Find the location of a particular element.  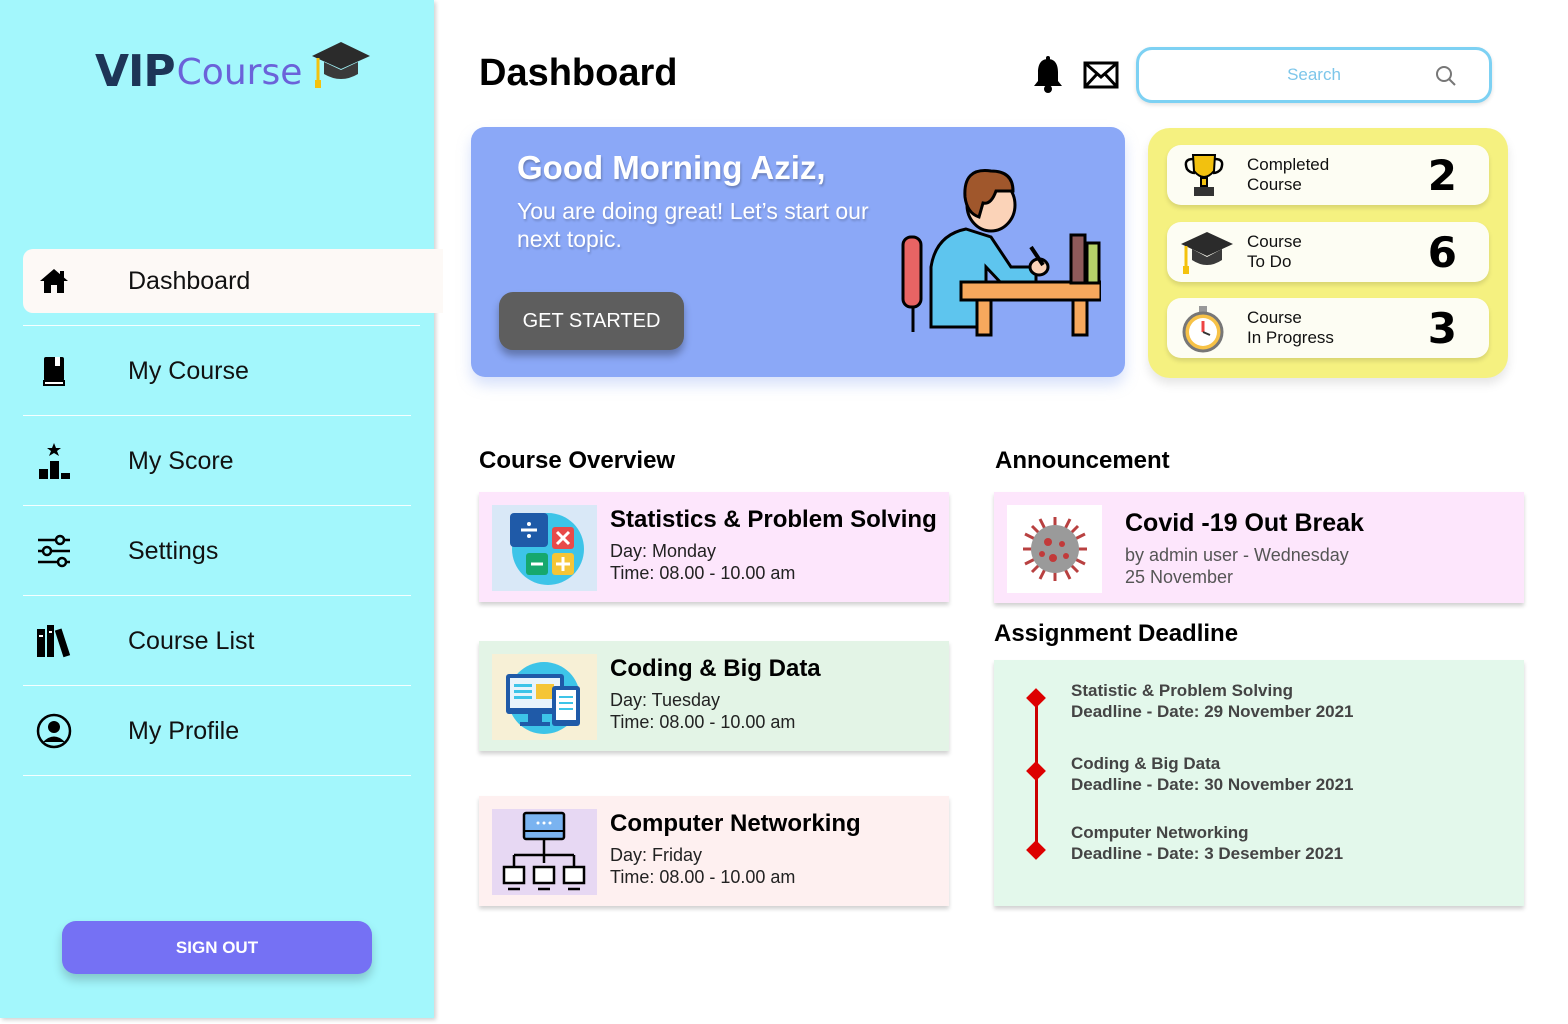

course-schedule: Day: Friday Time: 08.00 - 10.00 am is located at coordinates (702, 866).